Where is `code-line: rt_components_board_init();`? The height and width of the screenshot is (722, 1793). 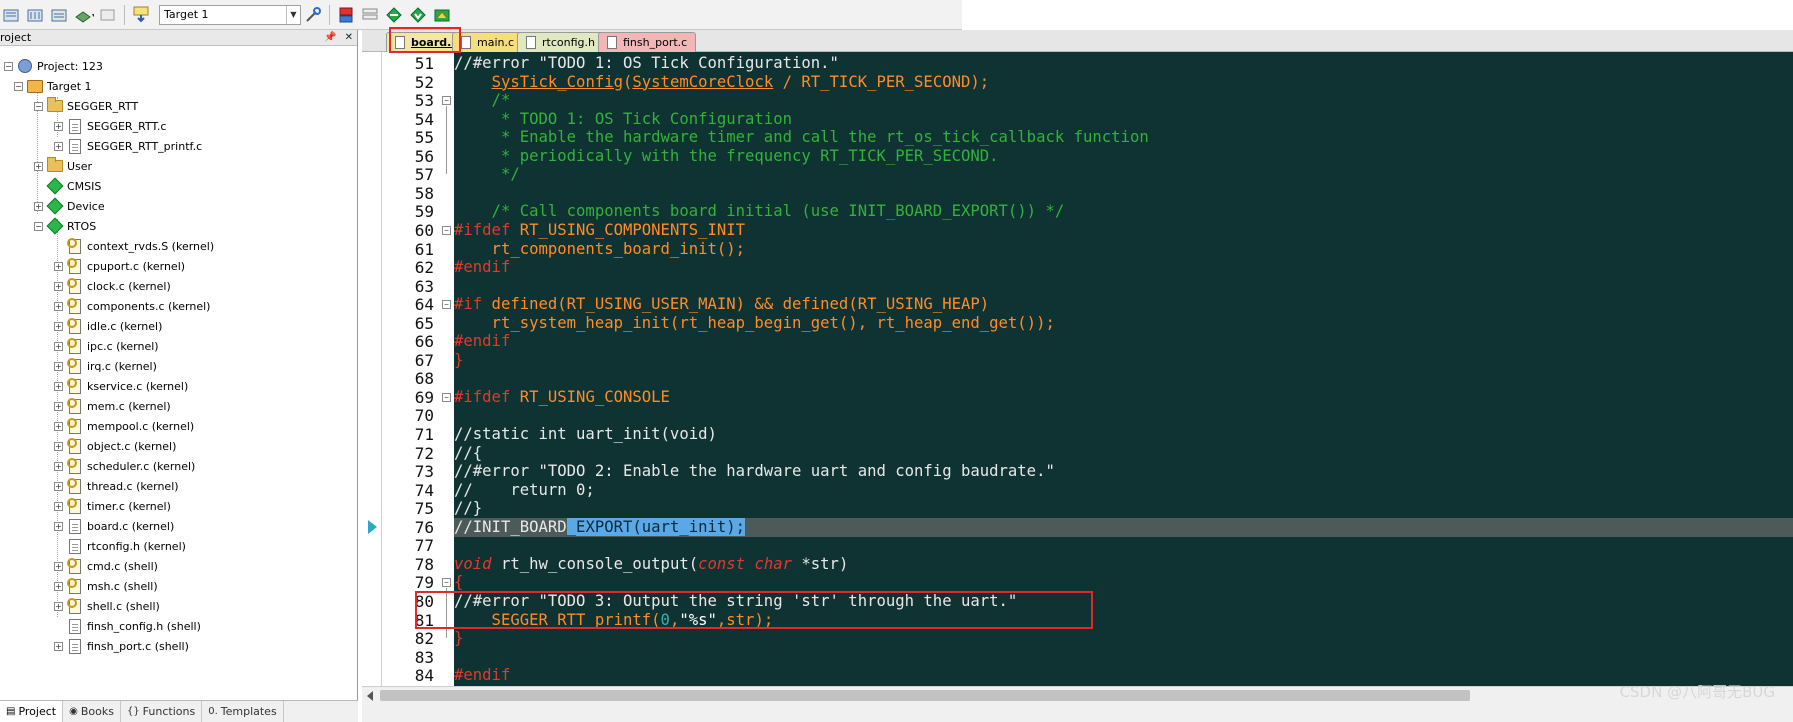 code-line: rt_components_board_init(); is located at coordinates (600, 249).